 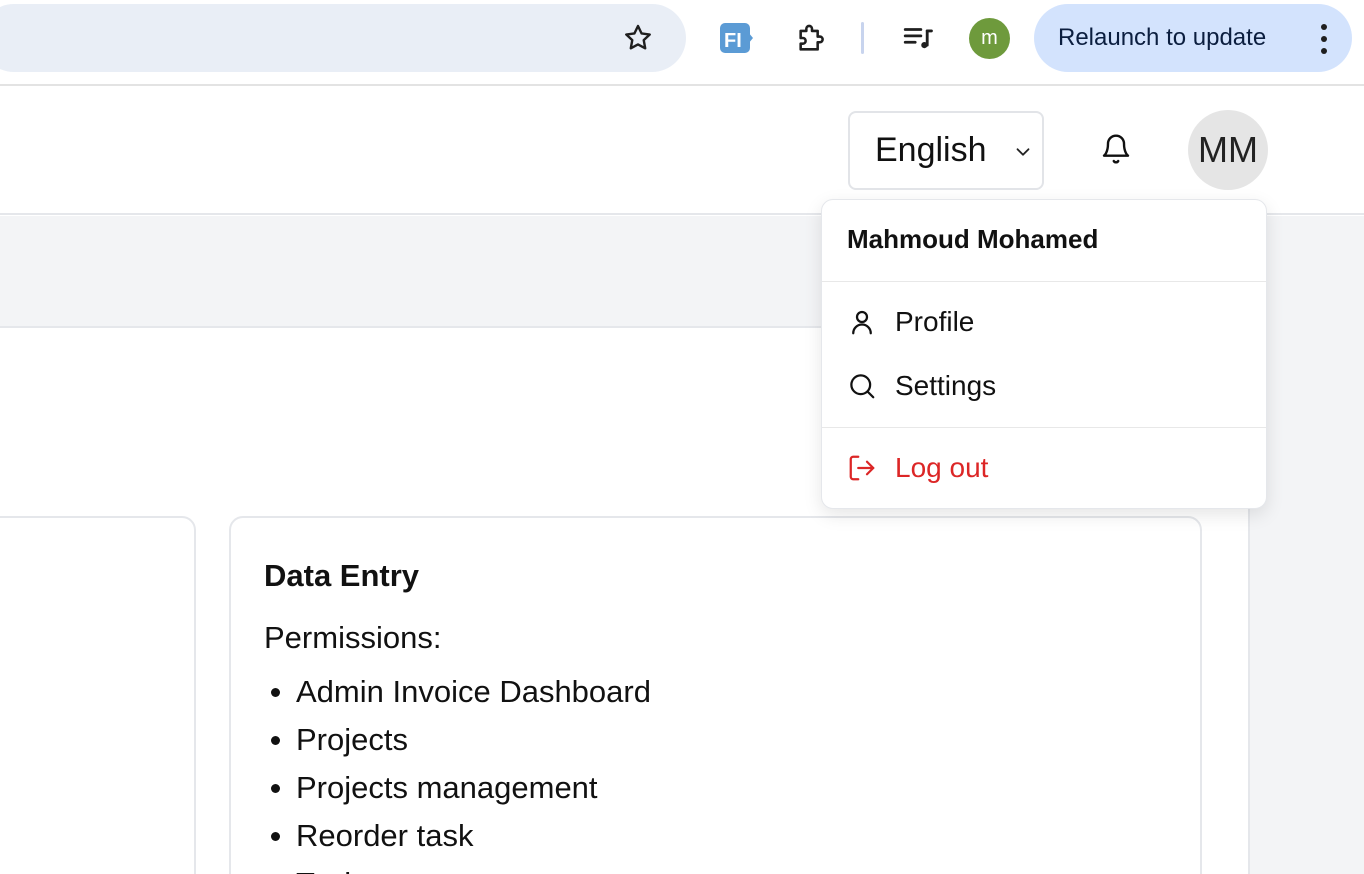 I want to click on permission-item: Reorder task, so click(x=732, y=836).